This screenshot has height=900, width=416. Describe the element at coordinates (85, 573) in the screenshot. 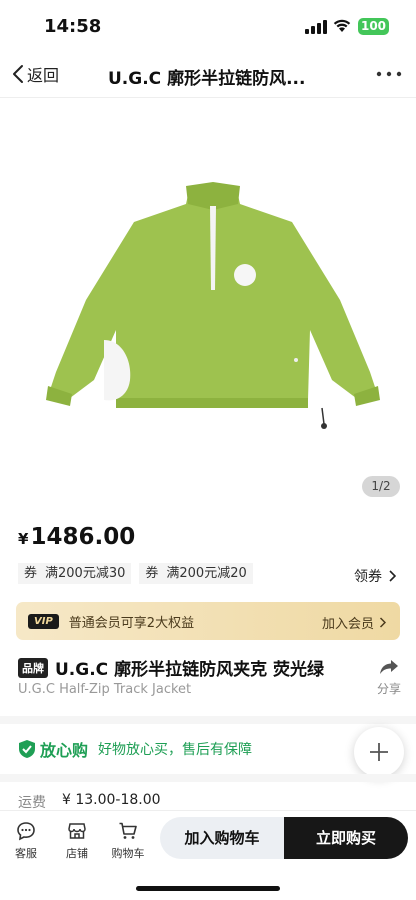

I see `coupon-text: 满200元减30` at that location.